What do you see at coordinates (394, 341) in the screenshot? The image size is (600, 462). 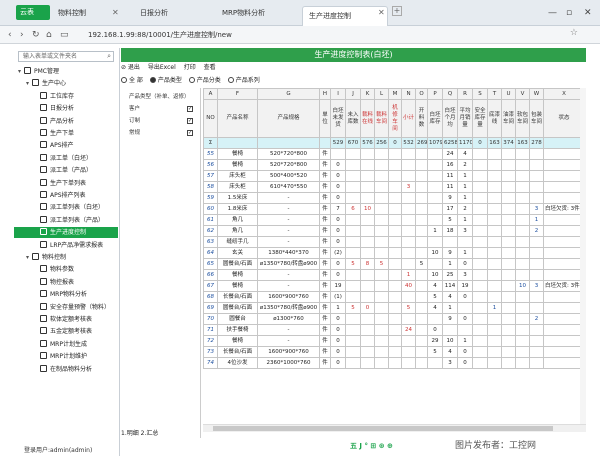 I see `table-row: 72 餐椅 - 件 0 29 10 1` at bounding box center [394, 341].